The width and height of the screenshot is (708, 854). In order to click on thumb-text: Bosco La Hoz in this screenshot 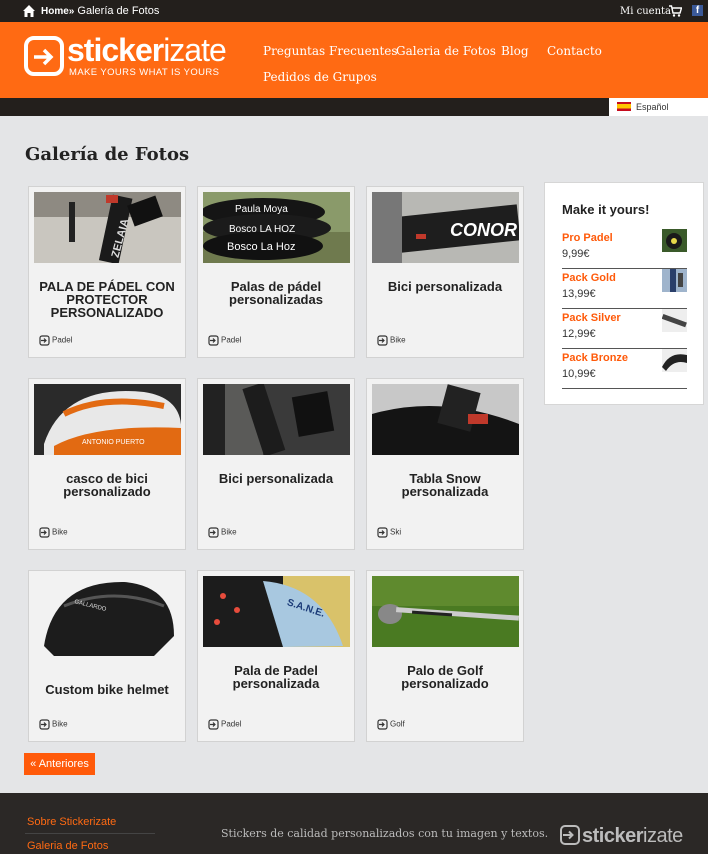, I will do `click(261, 247)`.